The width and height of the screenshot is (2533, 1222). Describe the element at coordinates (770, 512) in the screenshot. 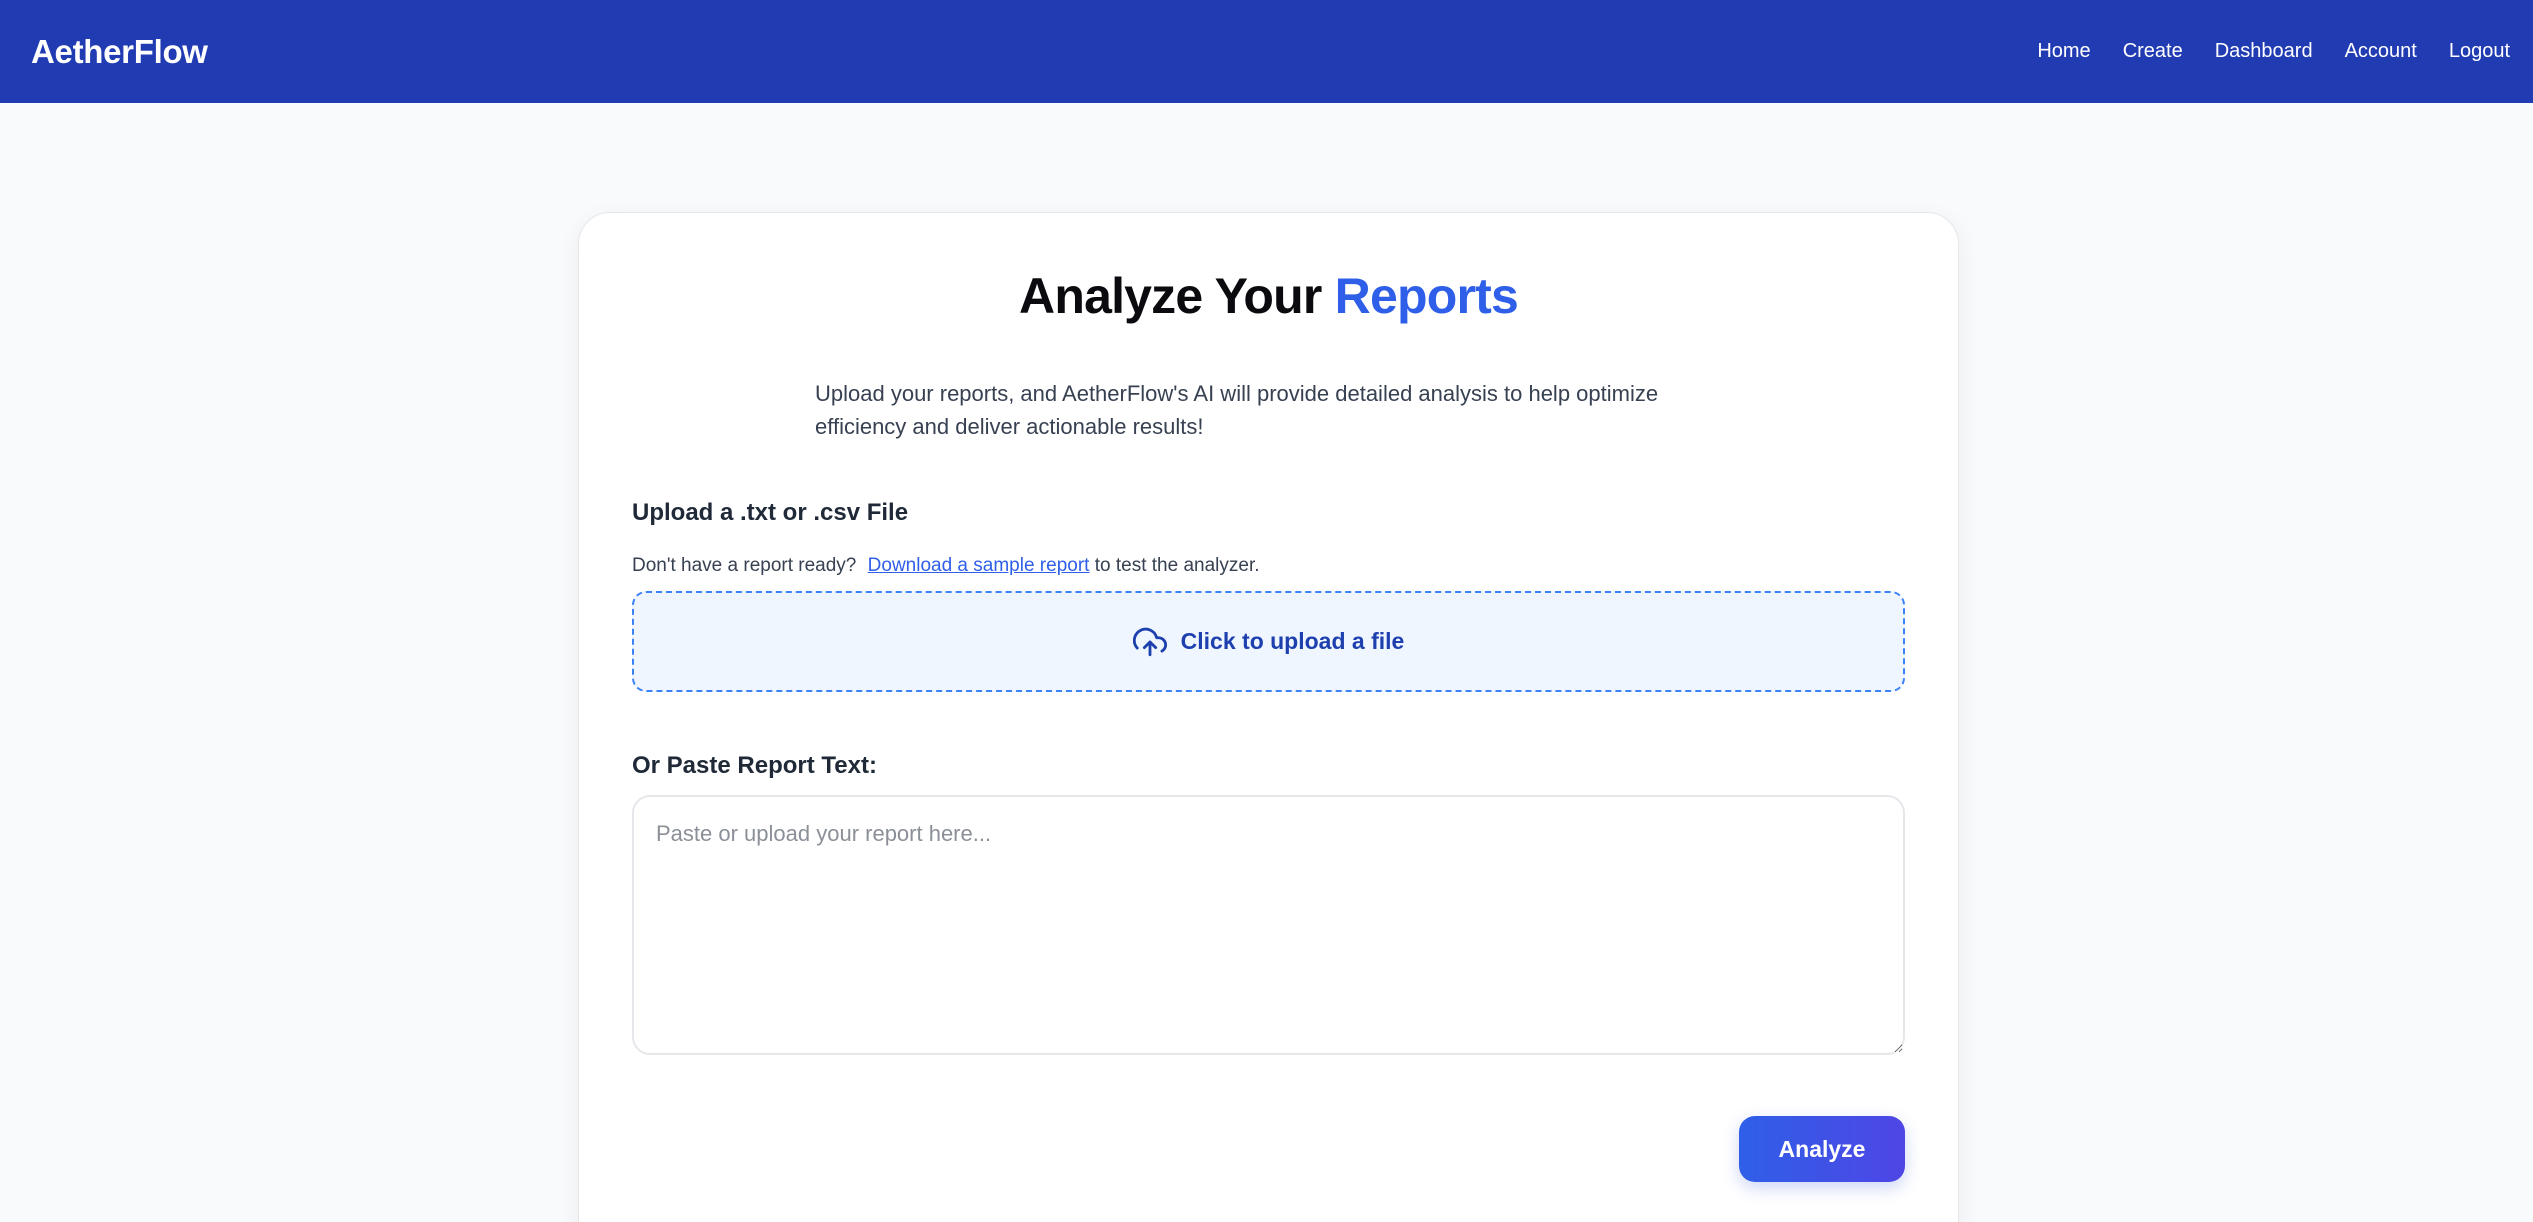

I see `upload-section-label: Upload a .txt or .csv File` at that location.